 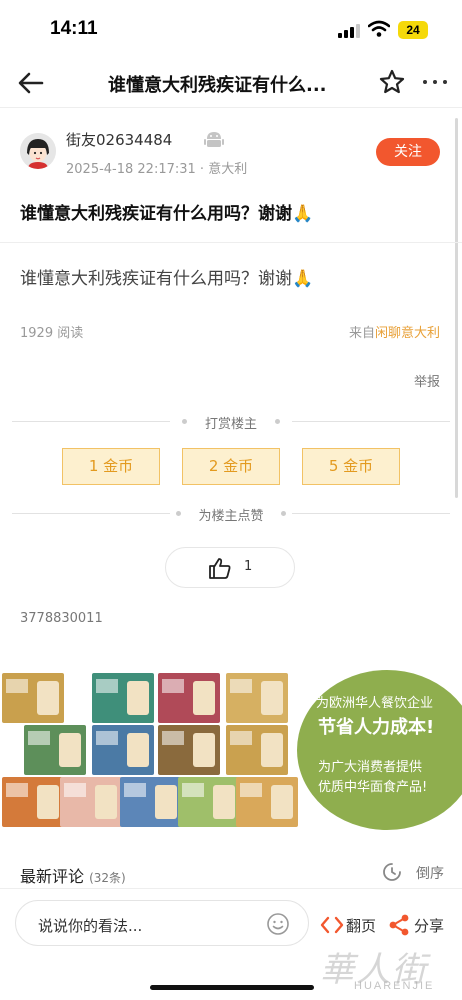 What do you see at coordinates (214, 139) in the screenshot?
I see `android-device-icon` at bounding box center [214, 139].